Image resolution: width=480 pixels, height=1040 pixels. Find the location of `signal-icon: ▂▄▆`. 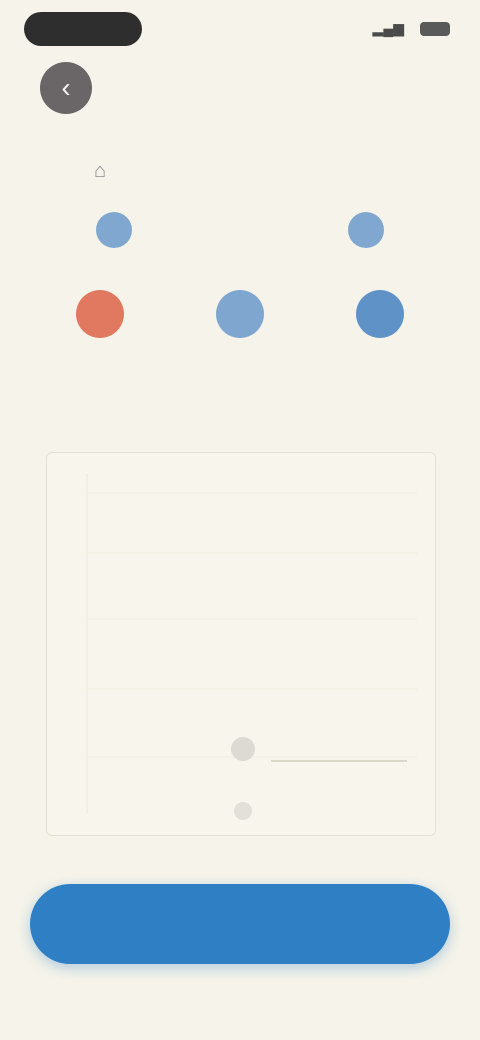

signal-icon: ▂▄▆ is located at coordinates (388, 28).